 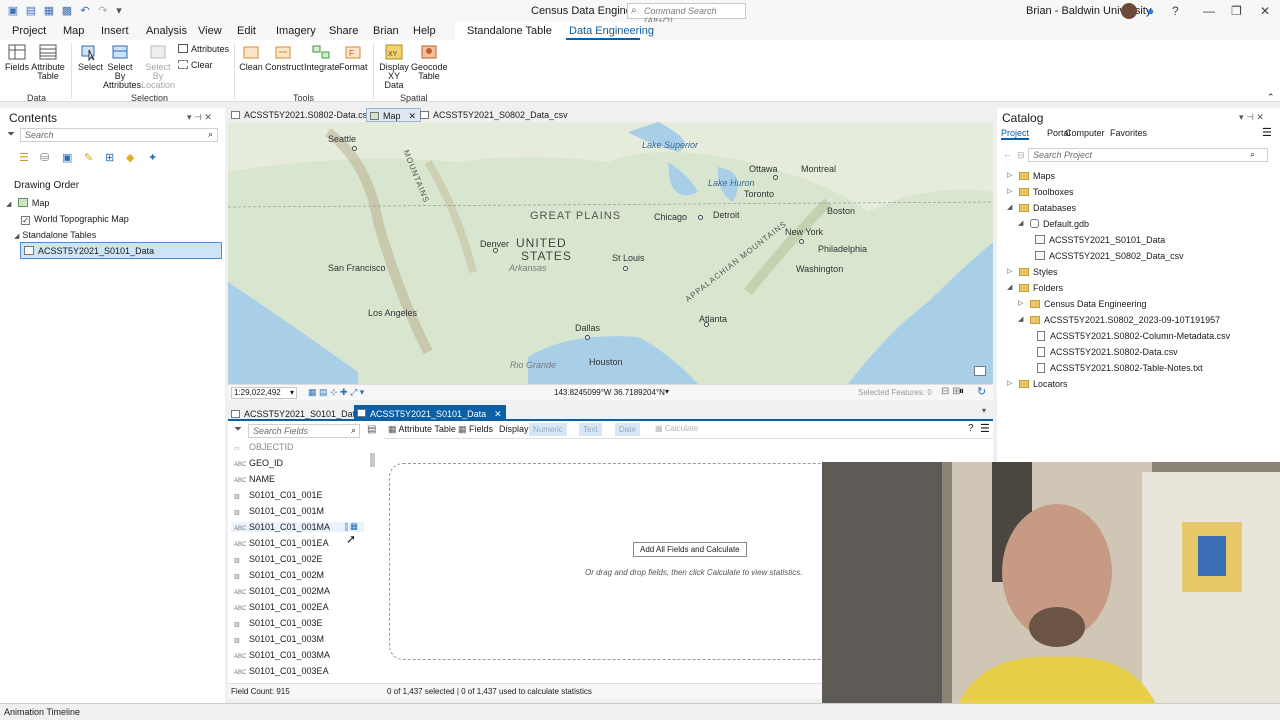 What do you see at coordinates (195, 65) in the screenshot?
I see `clear-button: Clear` at bounding box center [195, 65].